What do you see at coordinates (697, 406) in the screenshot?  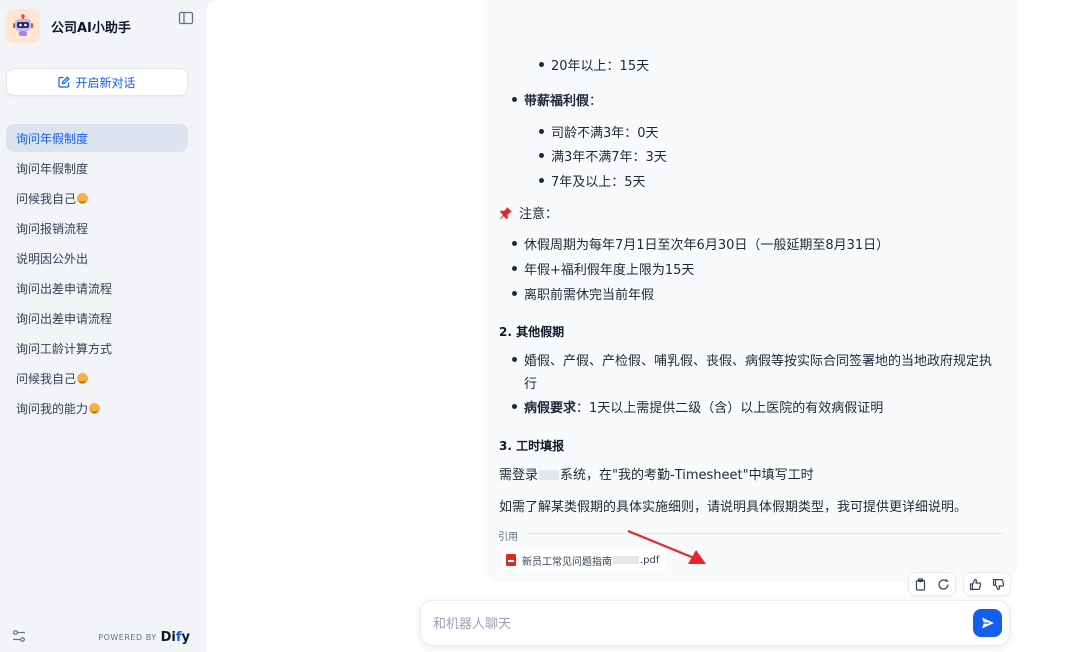 I see `list-item: 病假要求：1天以上需提供二级（含）以上医院的有效病假证明` at bounding box center [697, 406].